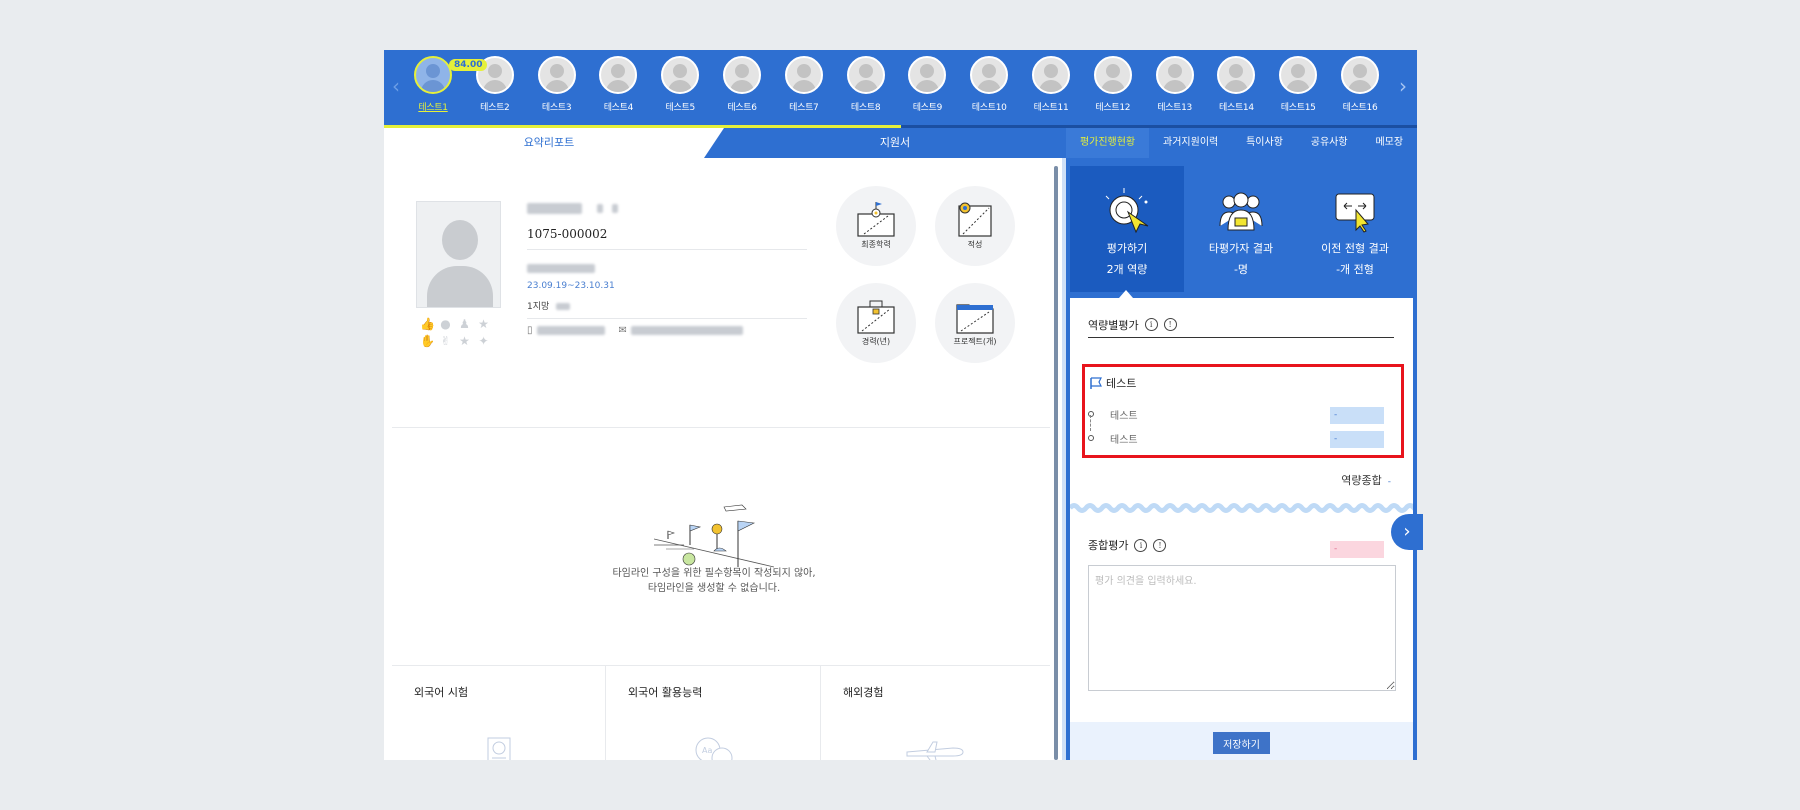 The width and height of the screenshot is (1800, 810). Describe the element at coordinates (445, 341) in the screenshot. I see `raise-hand-icon: ✌` at that location.